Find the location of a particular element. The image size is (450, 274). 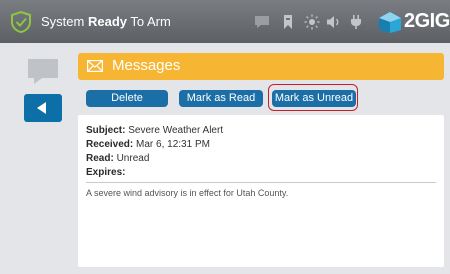

volume-icon is located at coordinates (334, 22).